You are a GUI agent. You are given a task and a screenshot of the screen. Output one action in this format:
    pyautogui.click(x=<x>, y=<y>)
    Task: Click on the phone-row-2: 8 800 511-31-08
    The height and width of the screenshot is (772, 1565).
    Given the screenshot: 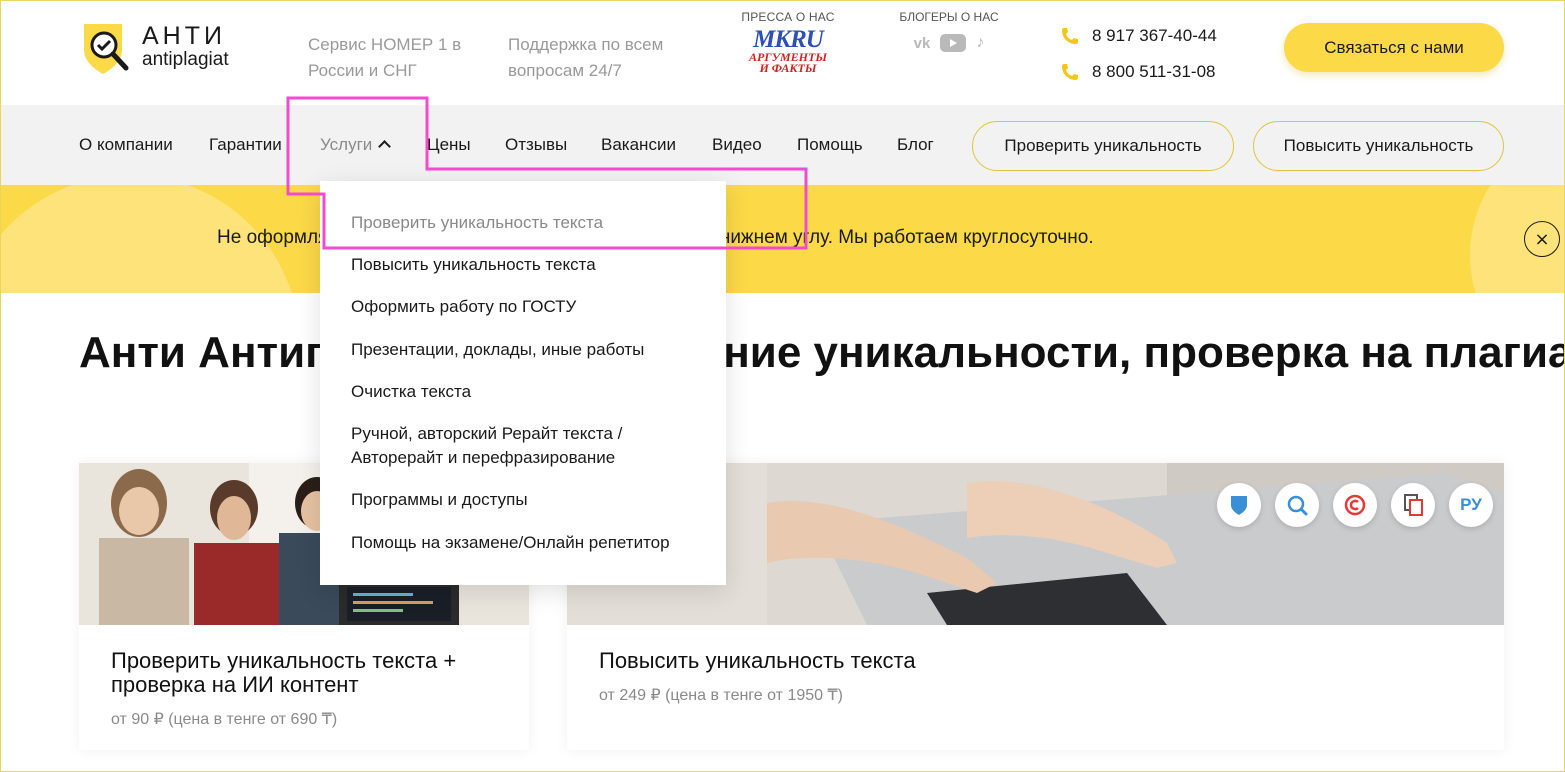 What is the action you would take?
    pyautogui.click(x=1138, y=72)
    